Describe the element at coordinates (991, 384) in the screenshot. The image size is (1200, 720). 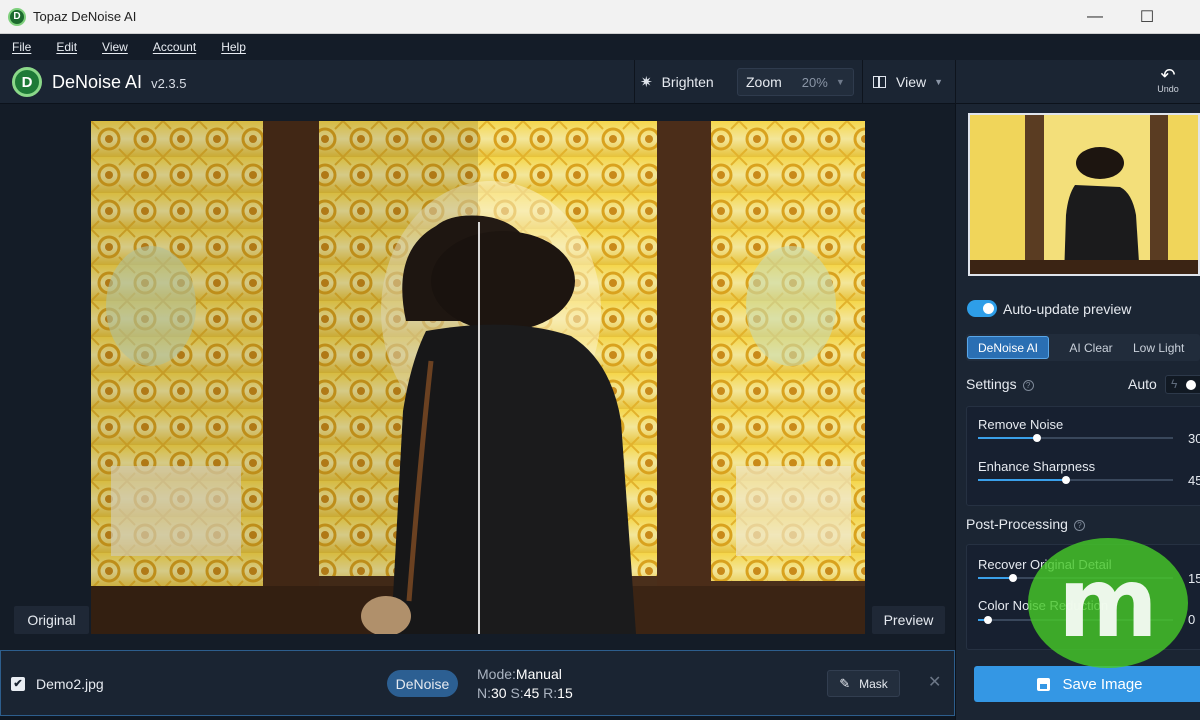
I see `settings-title-text: Settings` at that location.